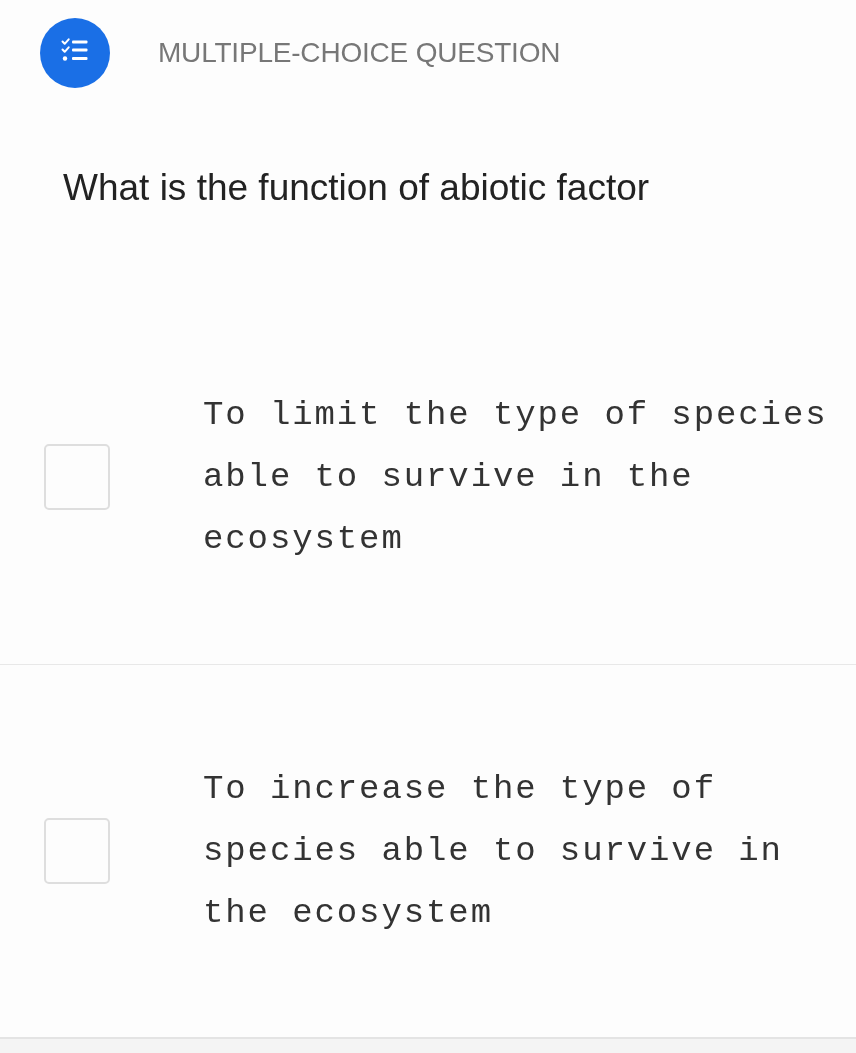 Image resolution: width=856 pixels, height=1053 pixels. Describe the element at coordinates (75, 53) in the screenshot. I see `checklist-icon` at that location.